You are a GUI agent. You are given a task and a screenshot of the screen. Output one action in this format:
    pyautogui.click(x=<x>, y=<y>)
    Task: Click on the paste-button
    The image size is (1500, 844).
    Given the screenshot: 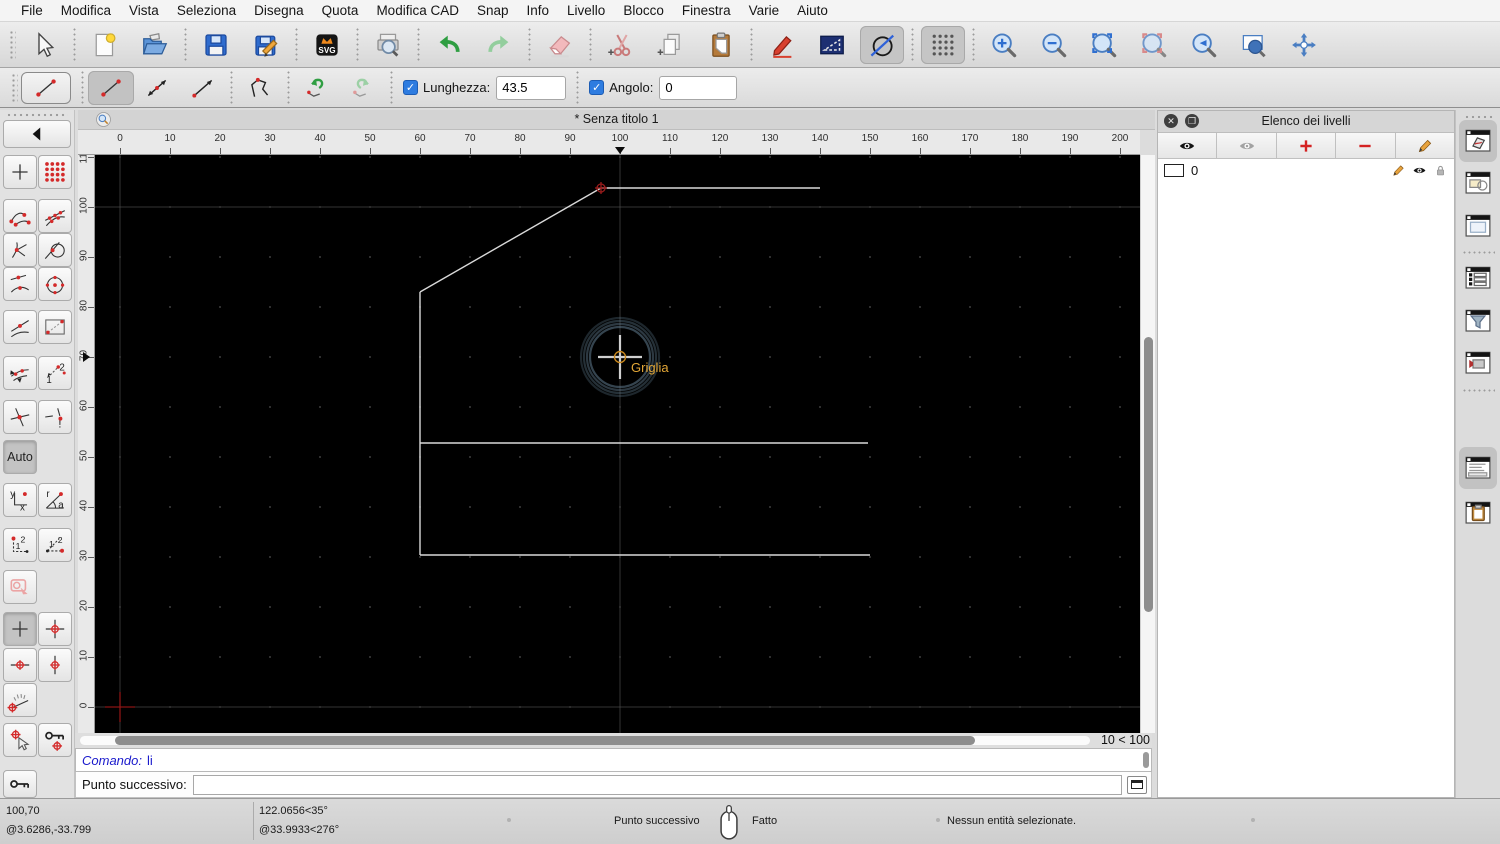 What is the action you would take?
    pyautogui.click(x=721, y=45)
    